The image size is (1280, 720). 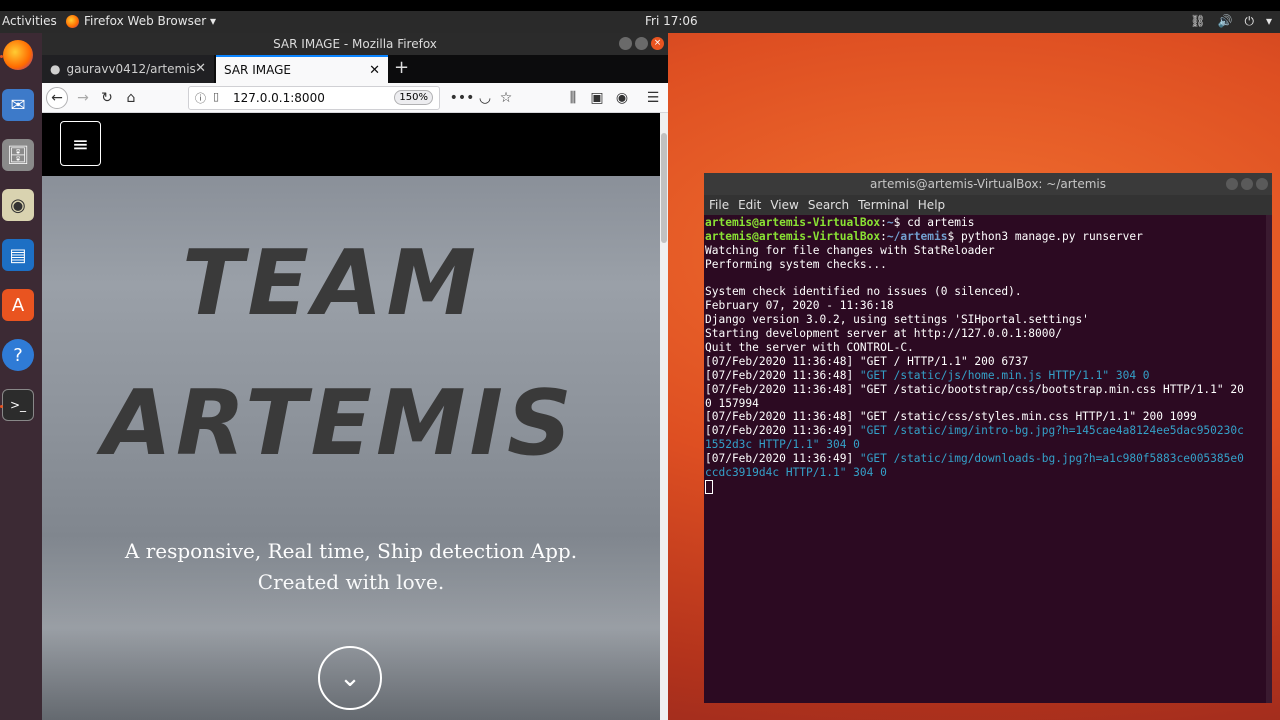 I want to click on close-button: ×, so click(x=657, y=43).